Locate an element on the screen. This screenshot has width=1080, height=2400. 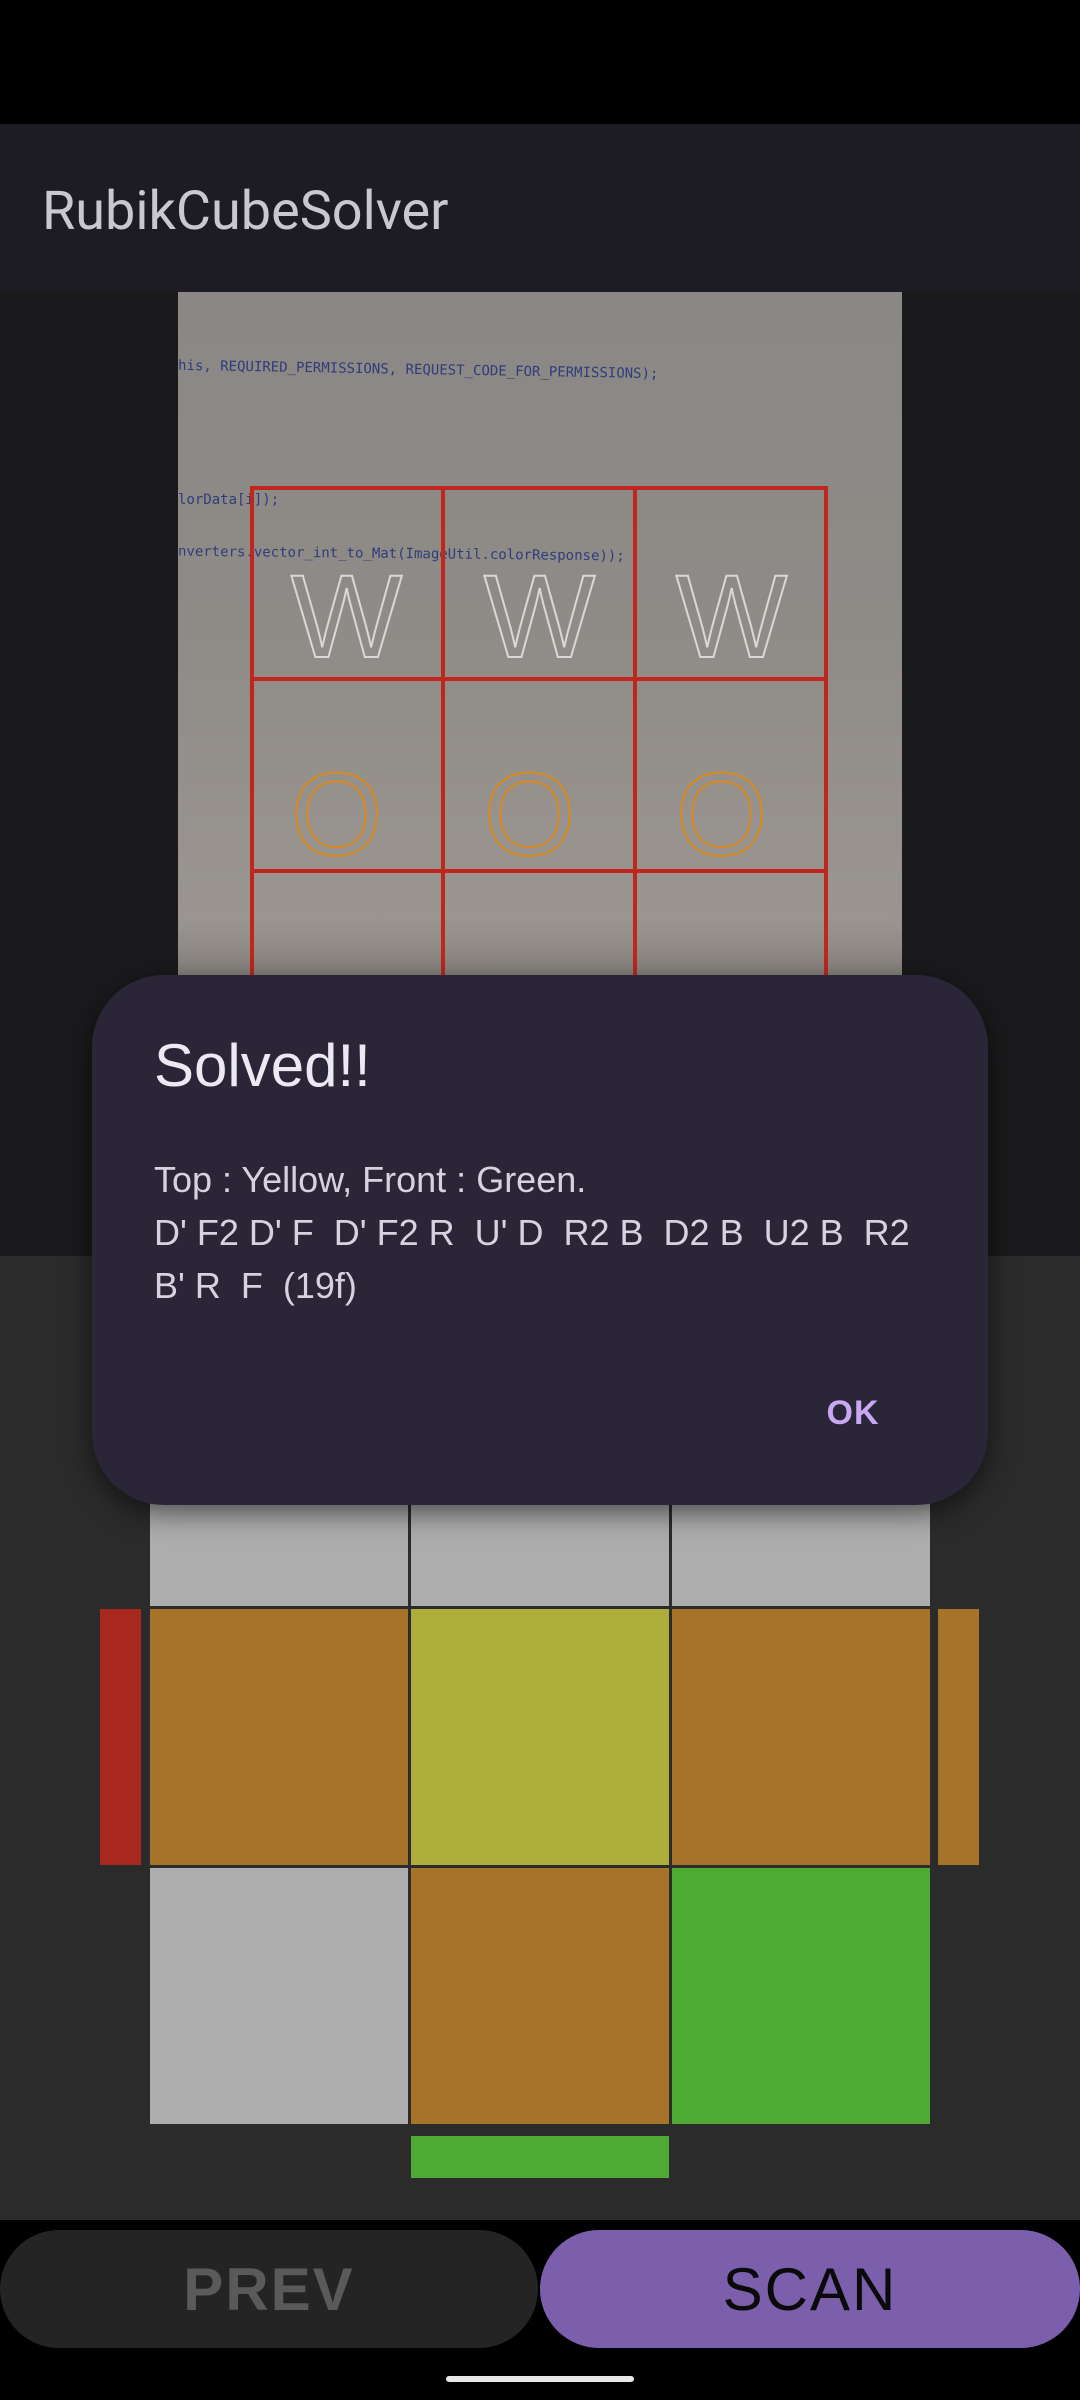
detected-label-o-1: O is located at coordinates (337, 815).